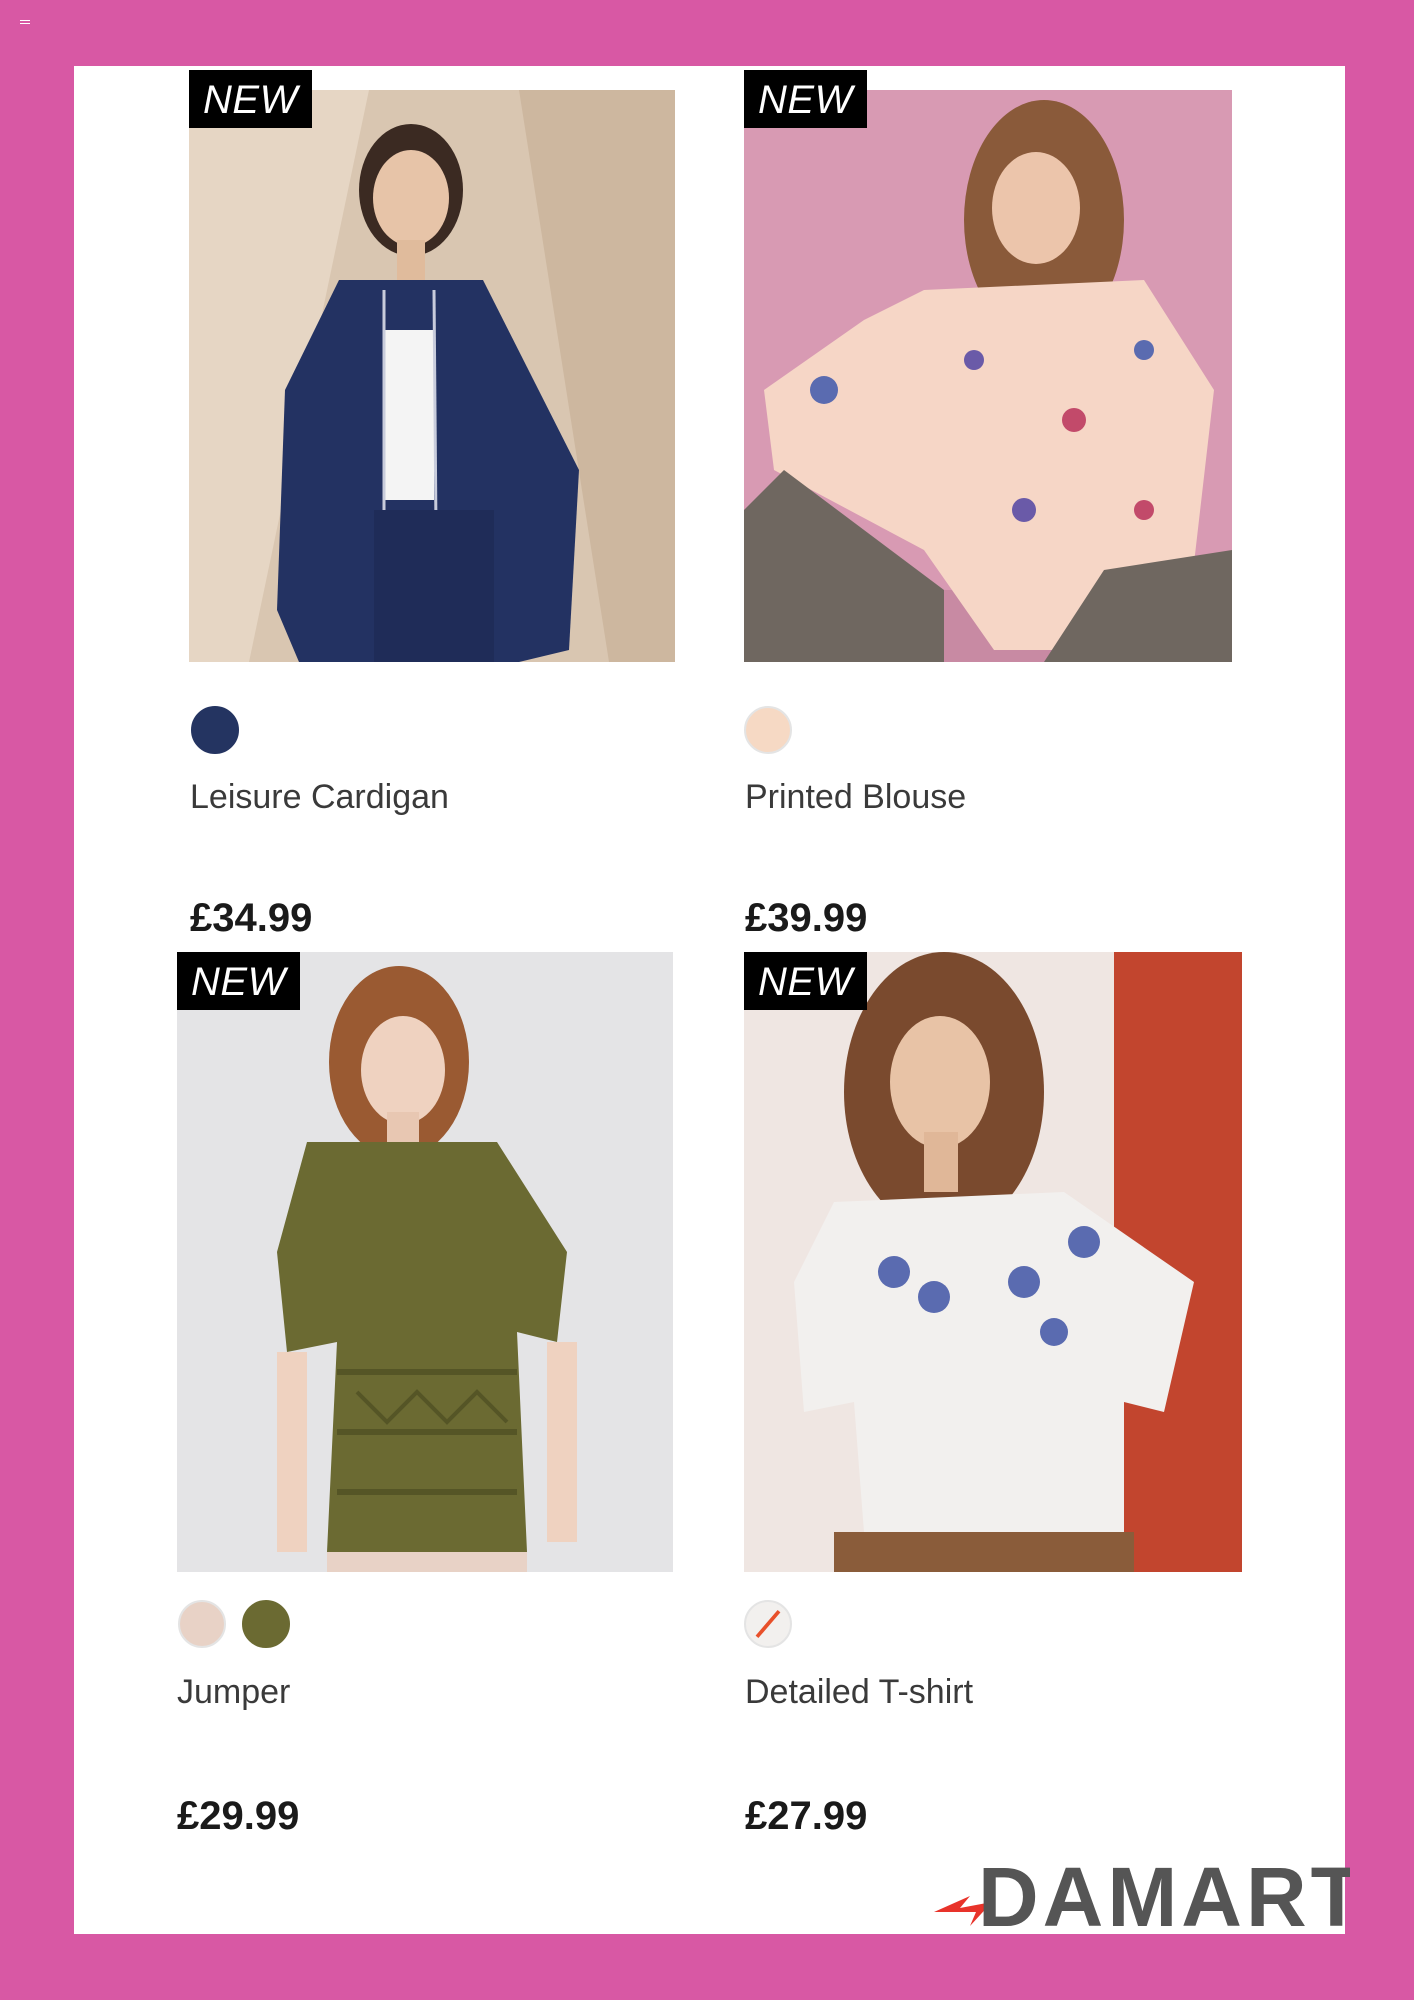  I want to click on color-swatch-peach, so click(768, 730).